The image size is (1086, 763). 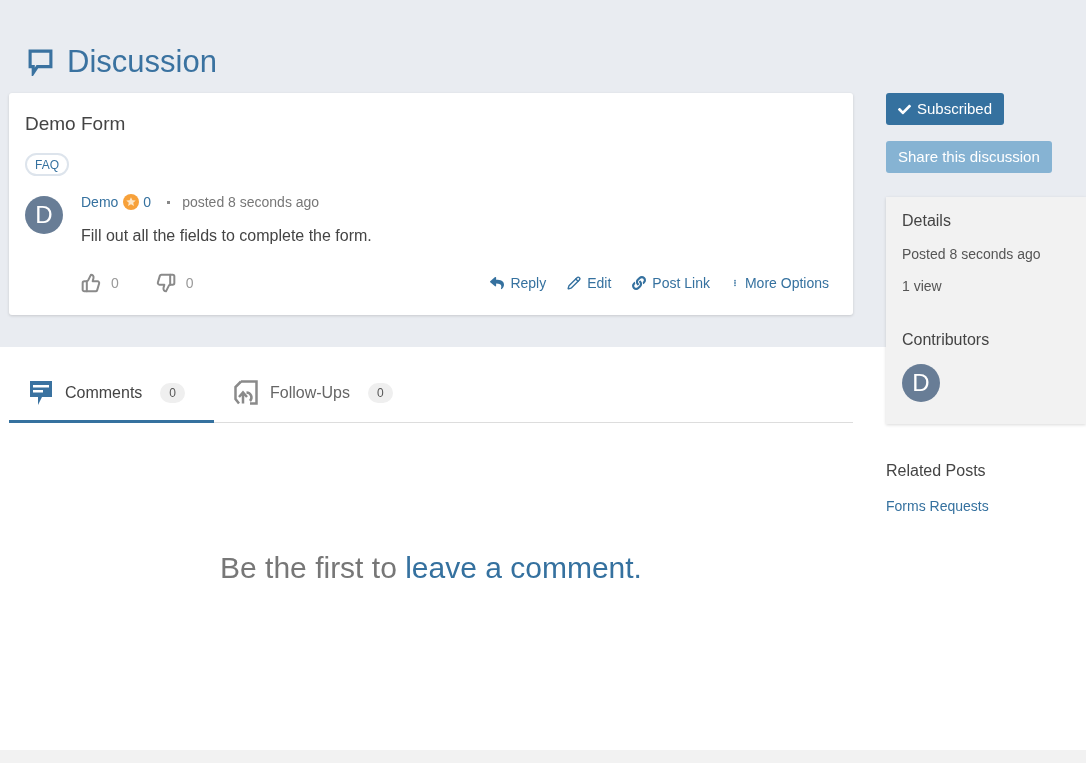 What do you see at coordinates (147, 202) in the screenshot?
I see `author-points: 0` at bounding box center [147, 202].